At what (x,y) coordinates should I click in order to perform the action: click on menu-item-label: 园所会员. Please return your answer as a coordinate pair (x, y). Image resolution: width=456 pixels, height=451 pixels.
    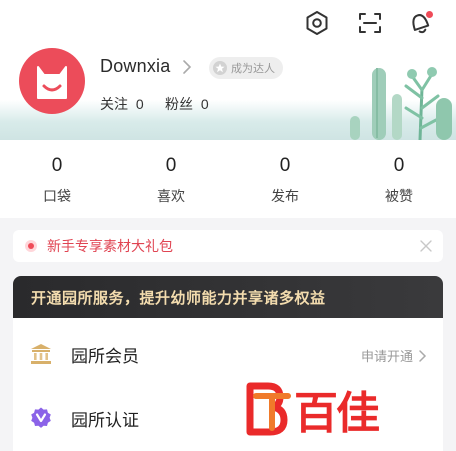
    Looking at the image, I should click on (105, 356).